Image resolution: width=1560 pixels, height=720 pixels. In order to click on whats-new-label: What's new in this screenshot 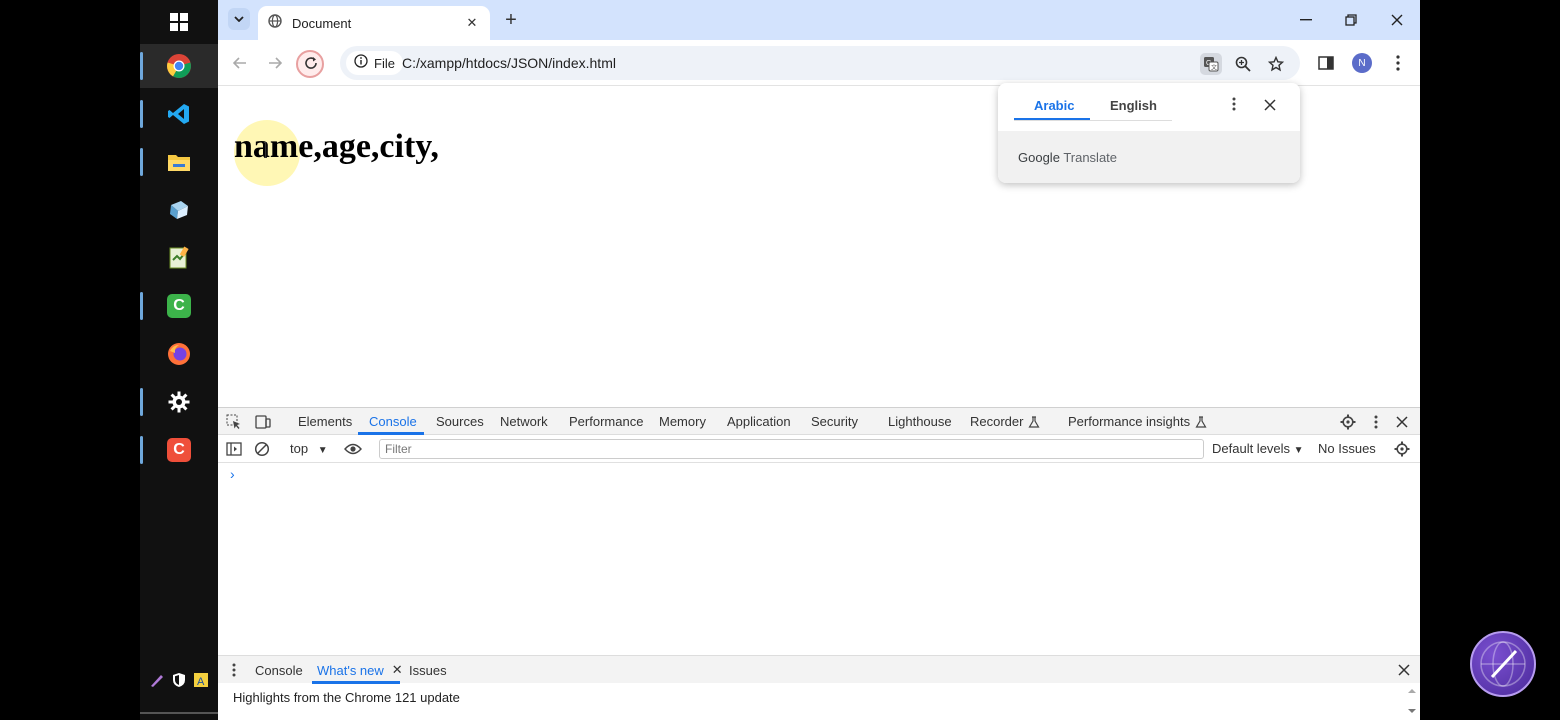, I will do `click(350, 670)`.